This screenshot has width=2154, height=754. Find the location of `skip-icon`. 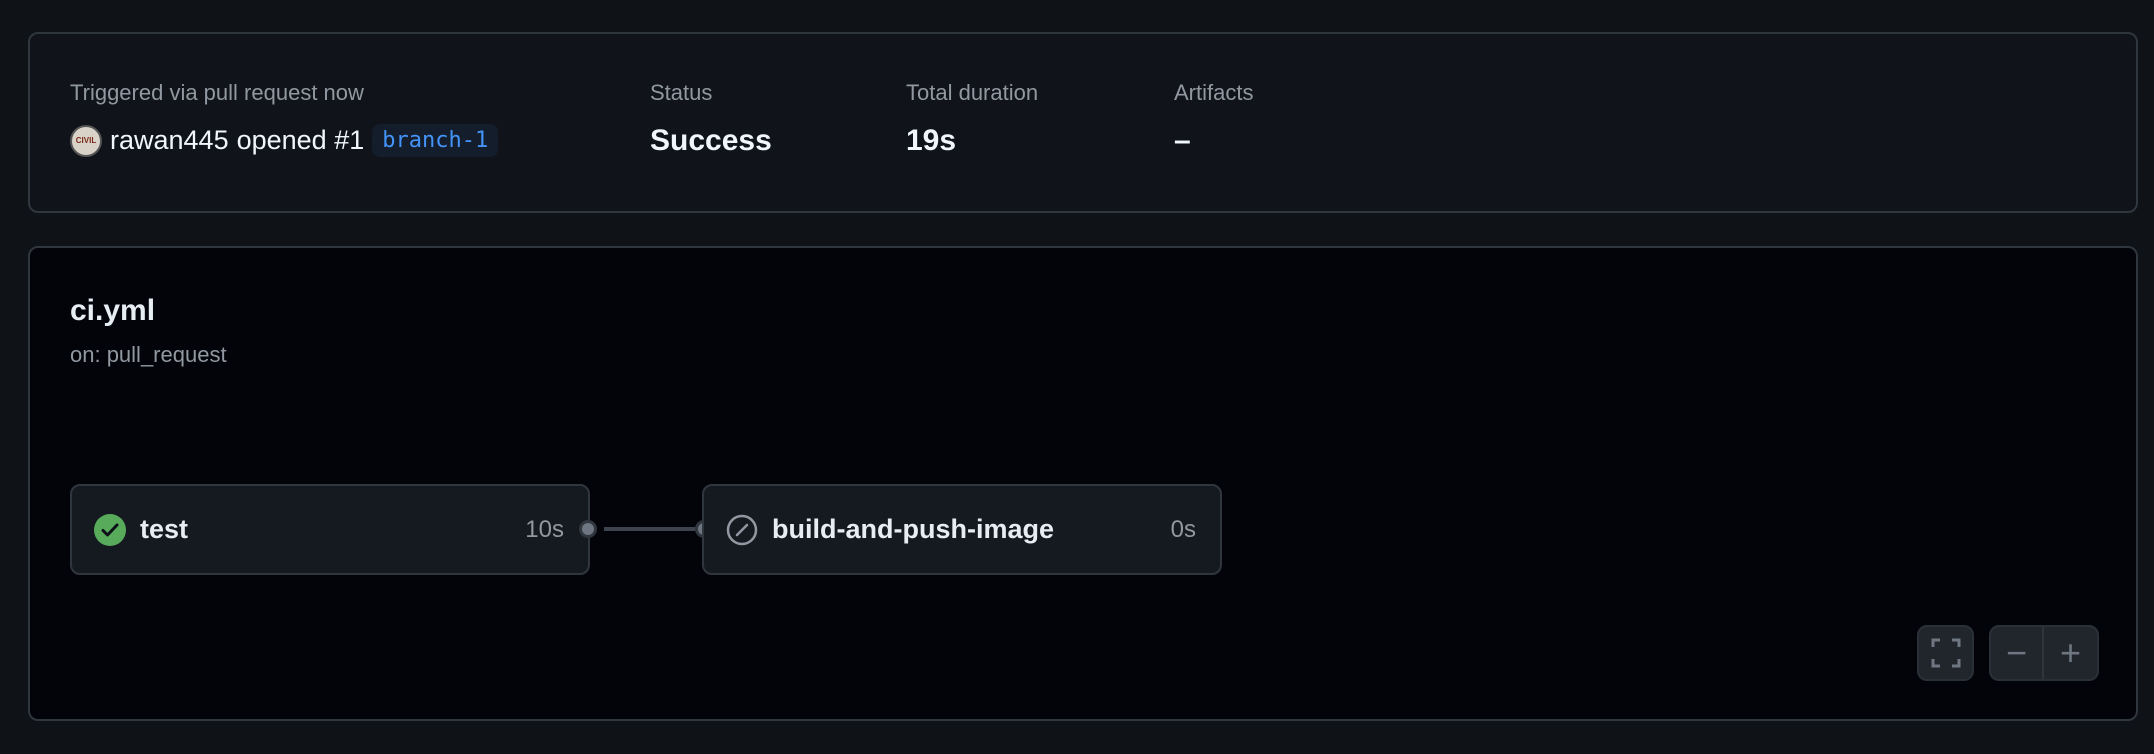

skip-icon is located at coordinates (742, 529).